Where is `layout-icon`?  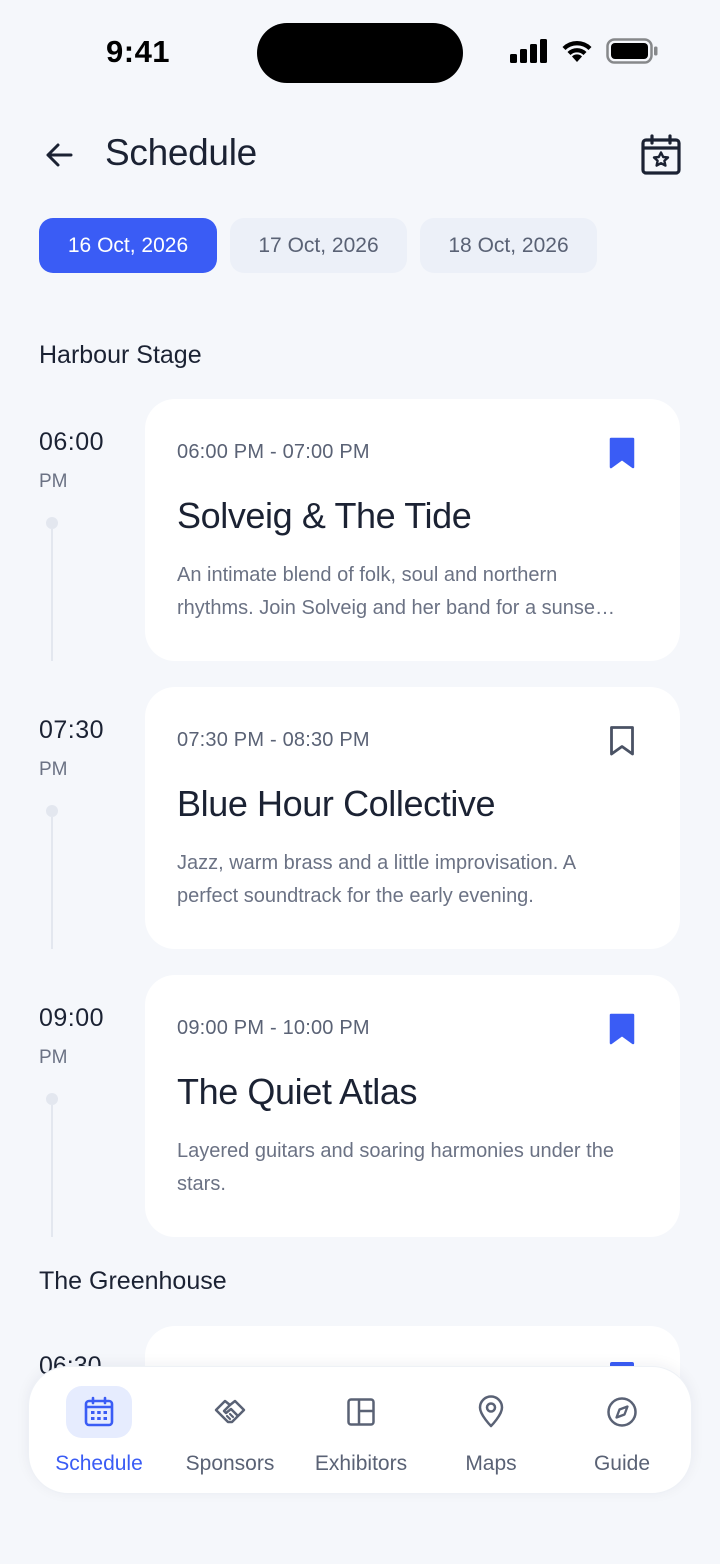
layout-icon is located at coordinates (361, 1412).